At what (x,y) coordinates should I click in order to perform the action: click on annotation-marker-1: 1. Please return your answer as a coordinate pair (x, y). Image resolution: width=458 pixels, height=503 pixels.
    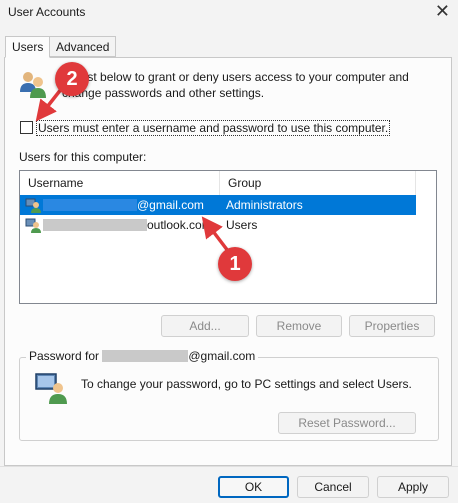
    Looking at the image, I should click on (235, 264).